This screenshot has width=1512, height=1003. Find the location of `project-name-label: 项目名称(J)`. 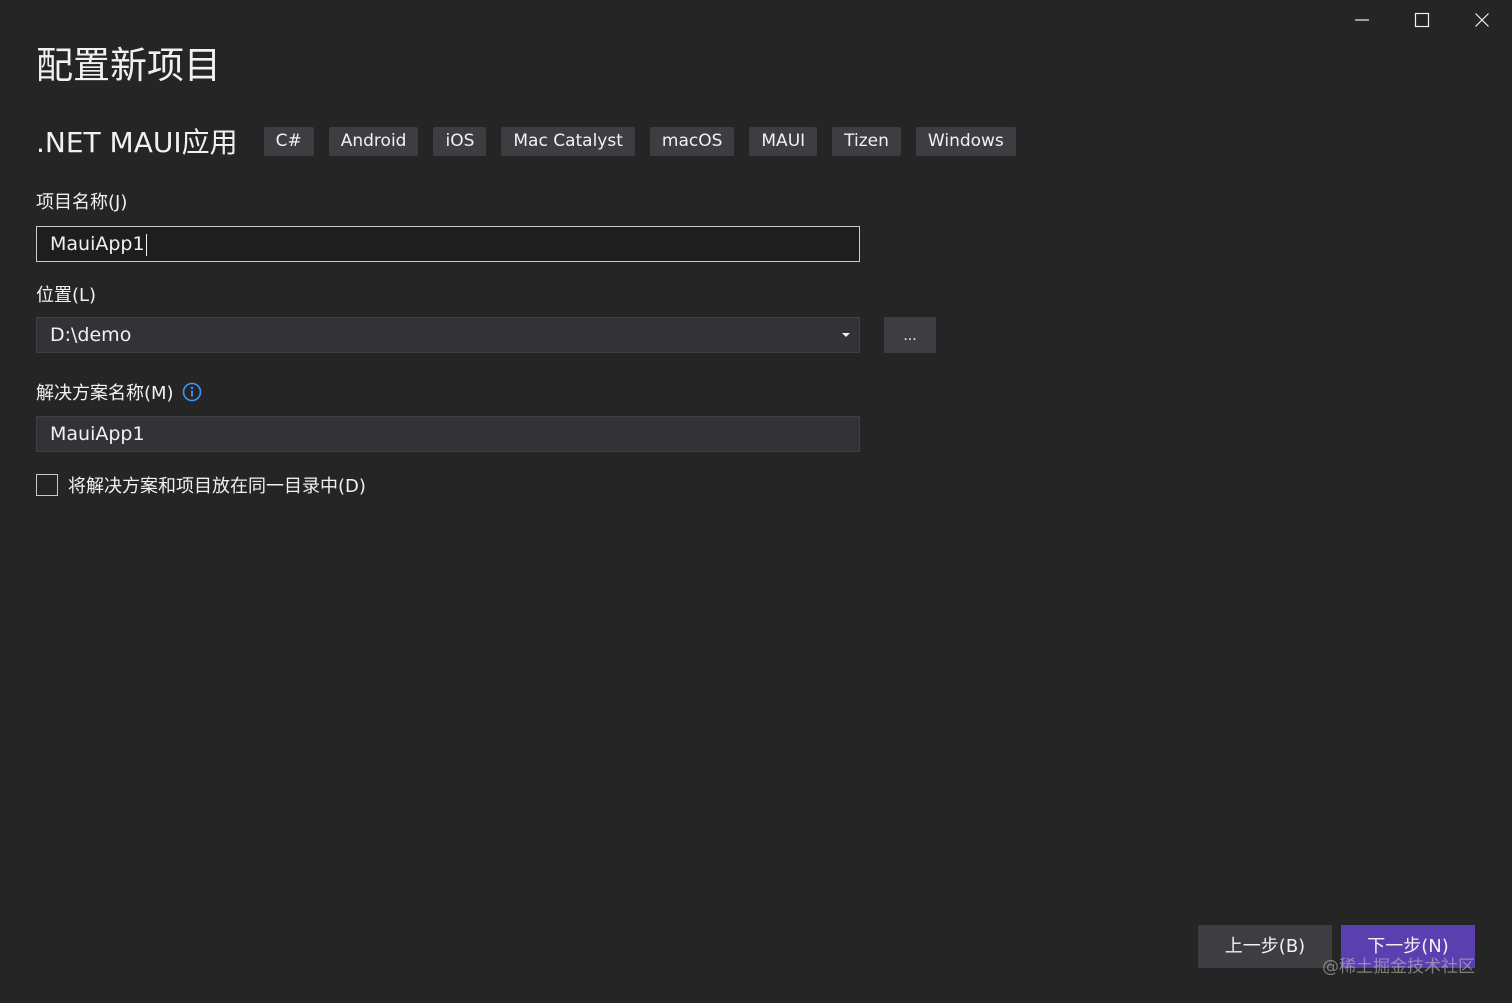

project-name-label: 项目名称(J) is located at coordinates (81, 201).